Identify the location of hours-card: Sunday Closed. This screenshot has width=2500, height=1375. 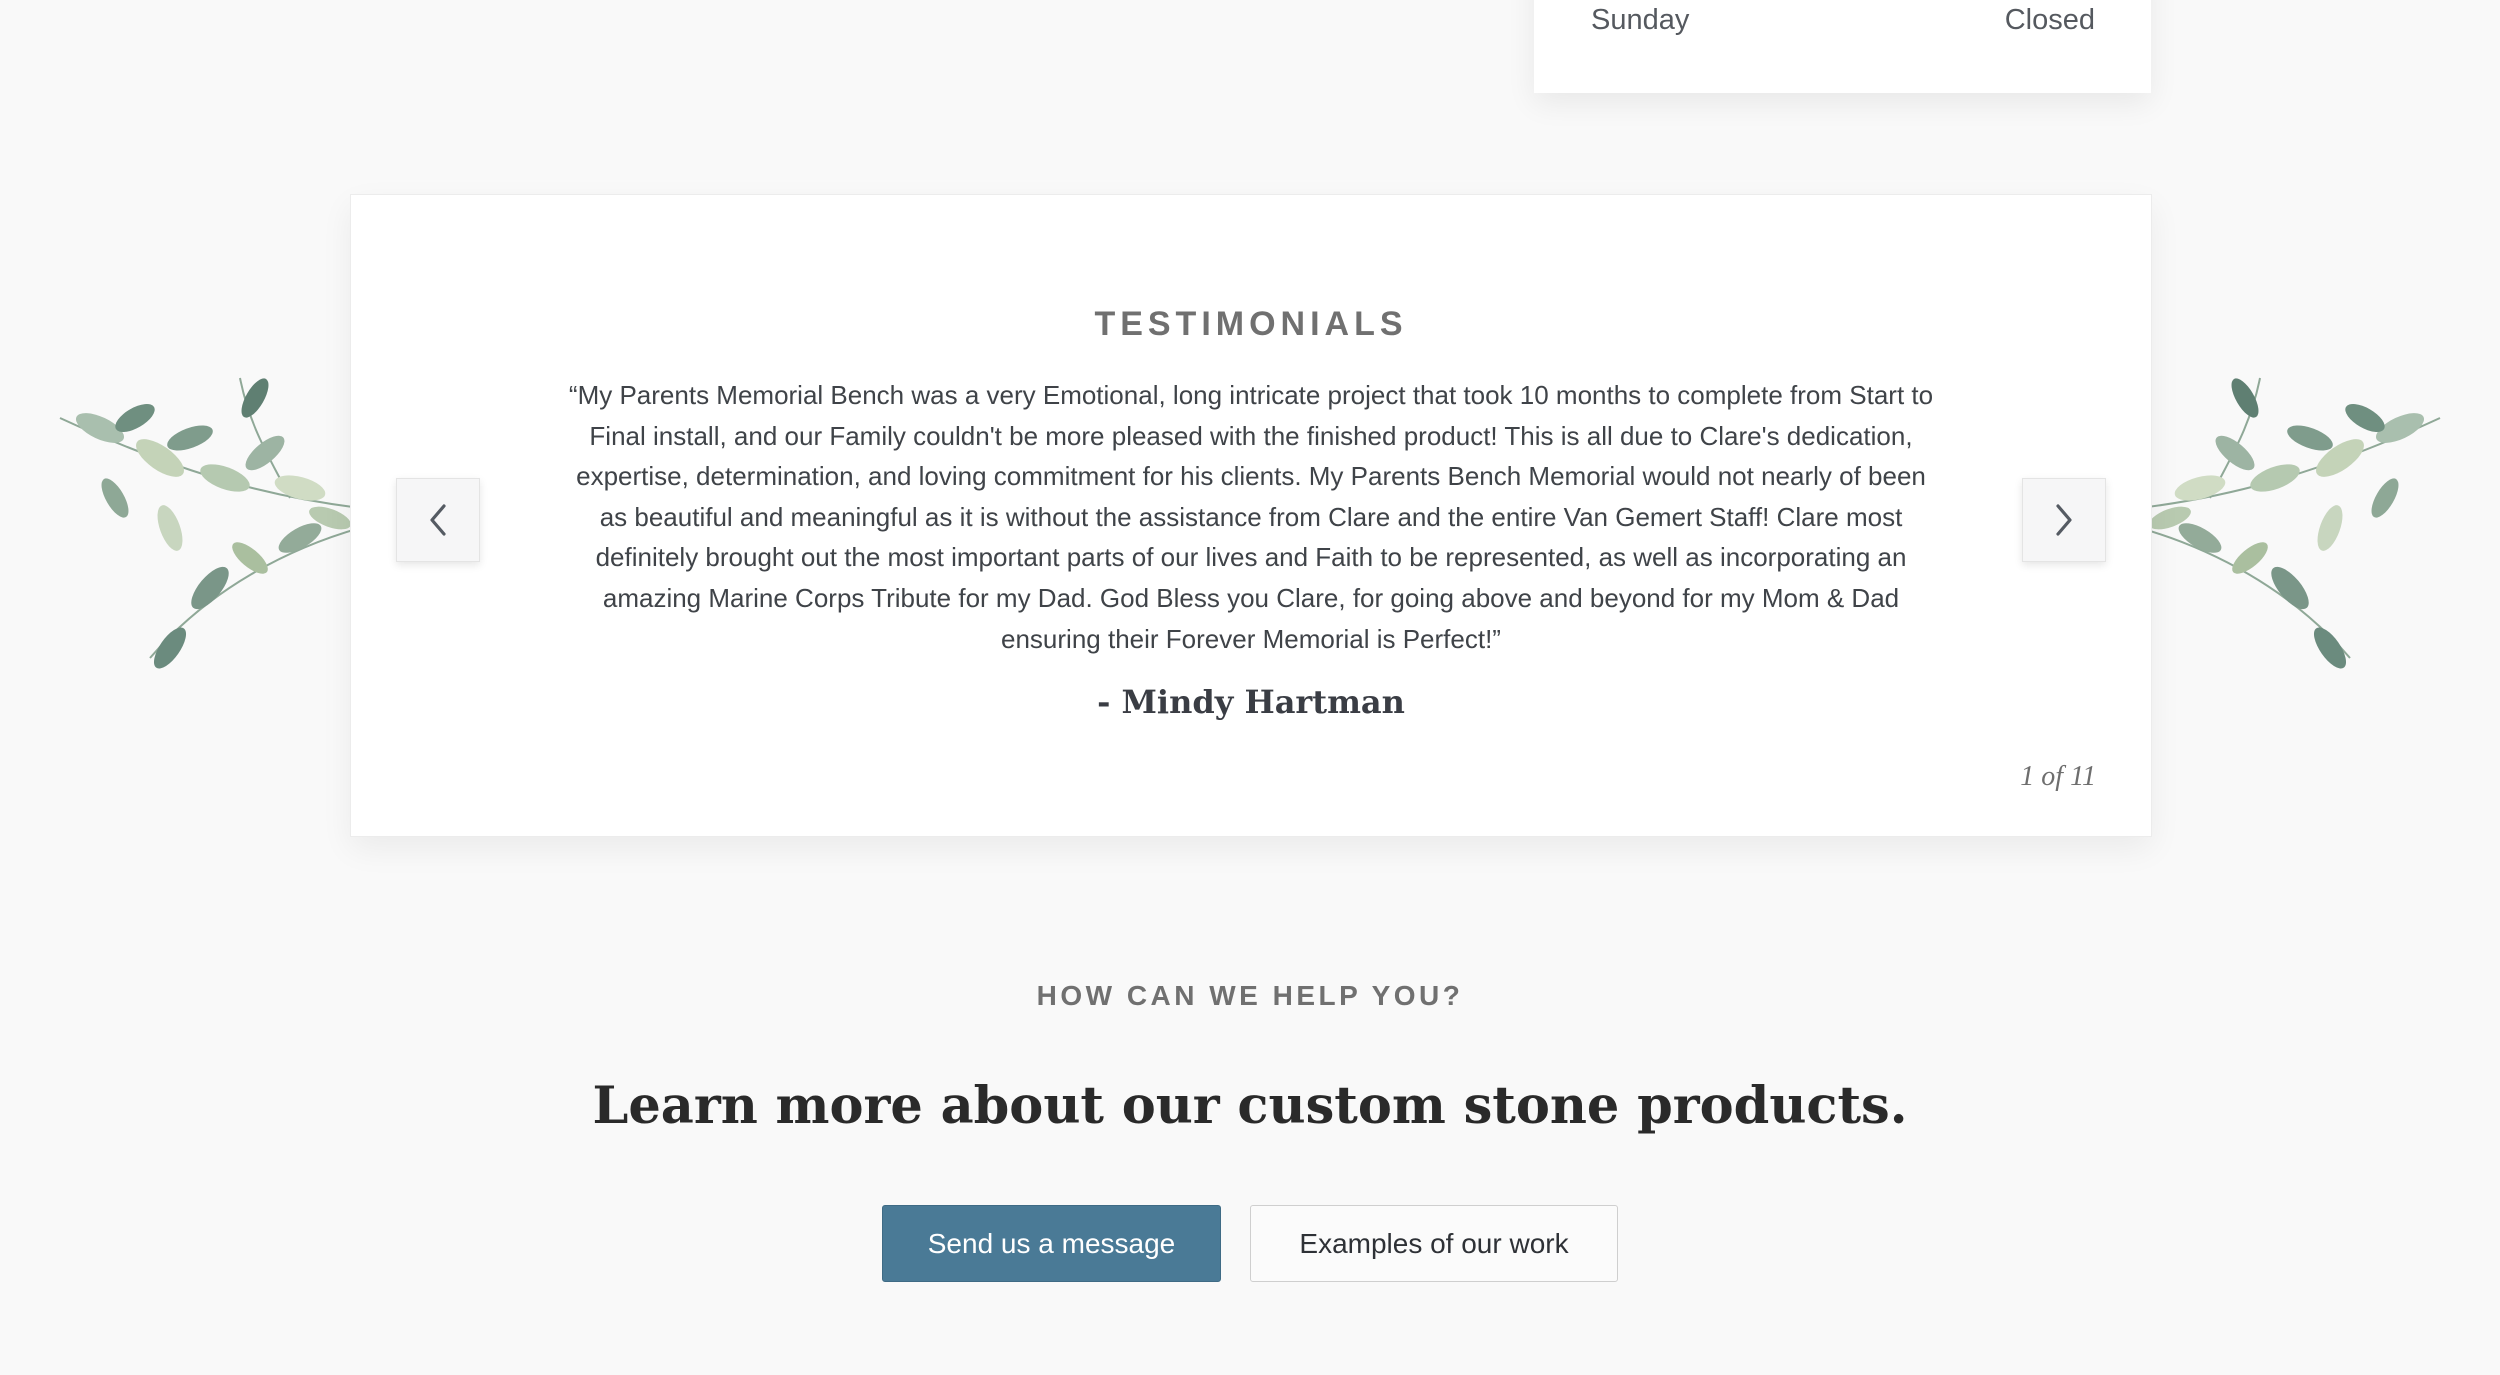
(1842, 46).